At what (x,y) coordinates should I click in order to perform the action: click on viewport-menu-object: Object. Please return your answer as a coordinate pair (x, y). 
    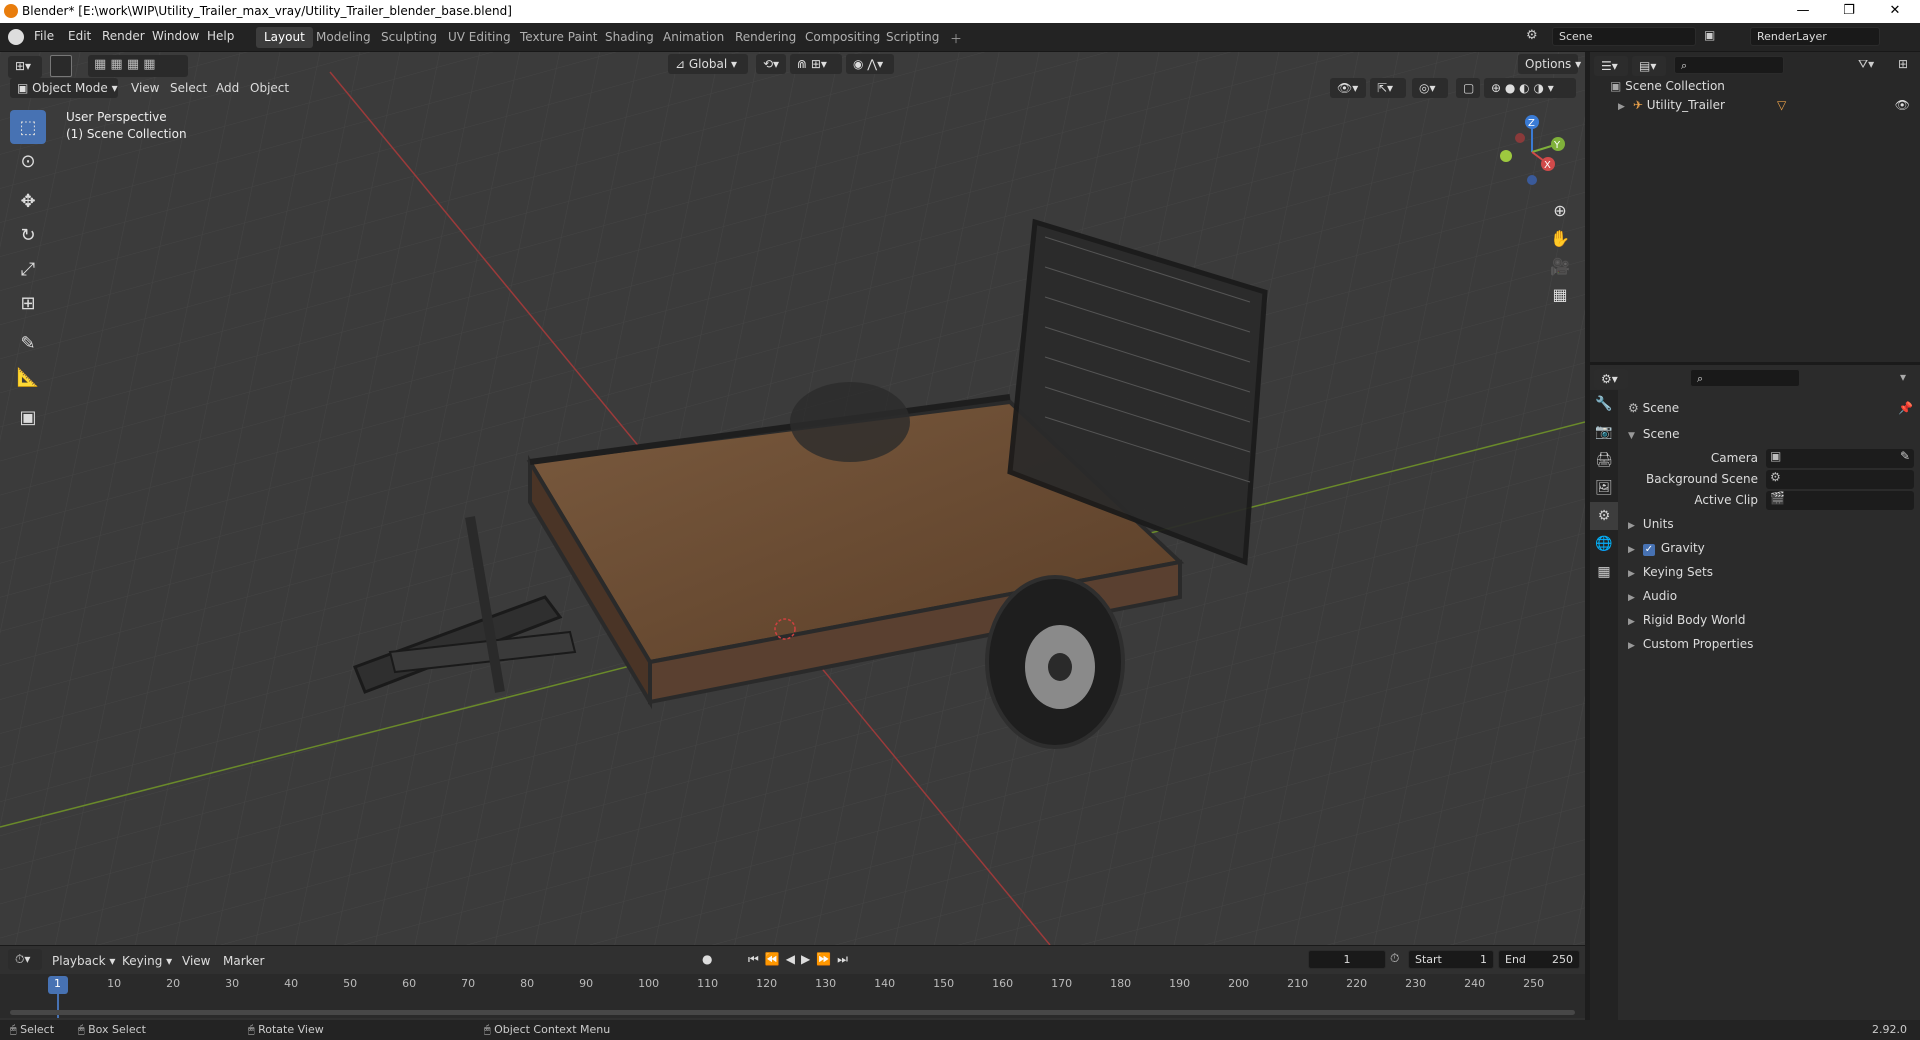
    Looking at the image, I should click on (269, 88).